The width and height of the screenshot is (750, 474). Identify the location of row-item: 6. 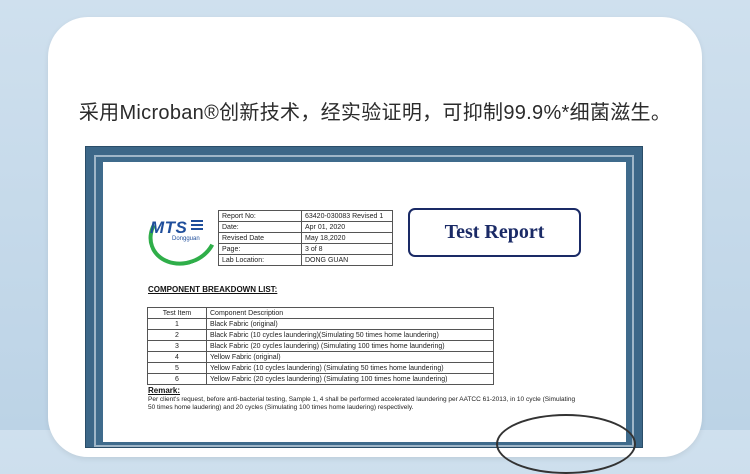
(177, 379).